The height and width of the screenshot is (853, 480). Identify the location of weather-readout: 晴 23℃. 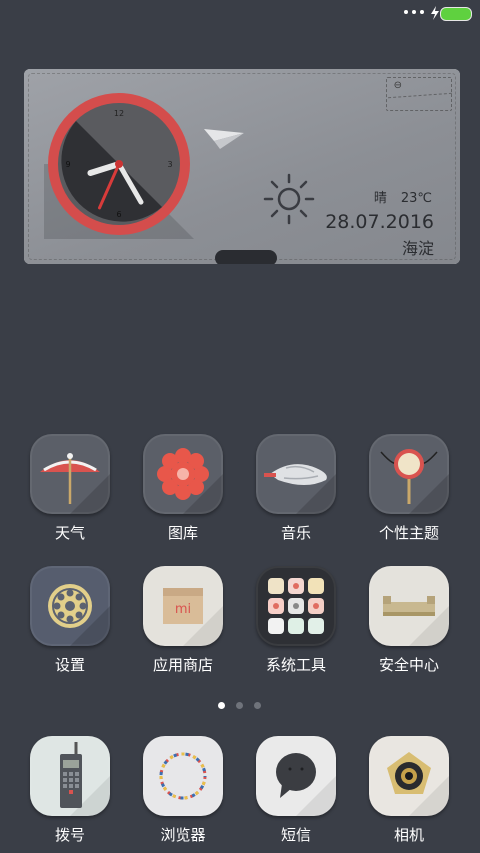
(403, 196).